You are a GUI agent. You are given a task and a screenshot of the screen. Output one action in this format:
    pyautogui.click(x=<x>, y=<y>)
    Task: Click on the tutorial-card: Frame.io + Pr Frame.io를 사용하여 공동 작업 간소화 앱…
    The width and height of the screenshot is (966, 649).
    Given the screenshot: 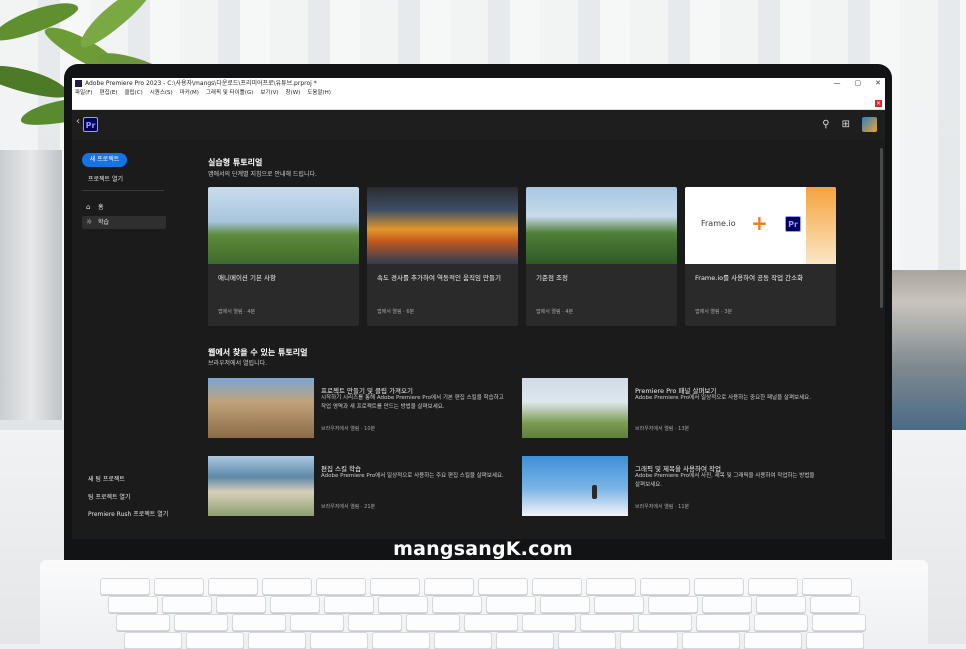 What is the action you would take?
    pyautogui.click(x=760, y=256)
    